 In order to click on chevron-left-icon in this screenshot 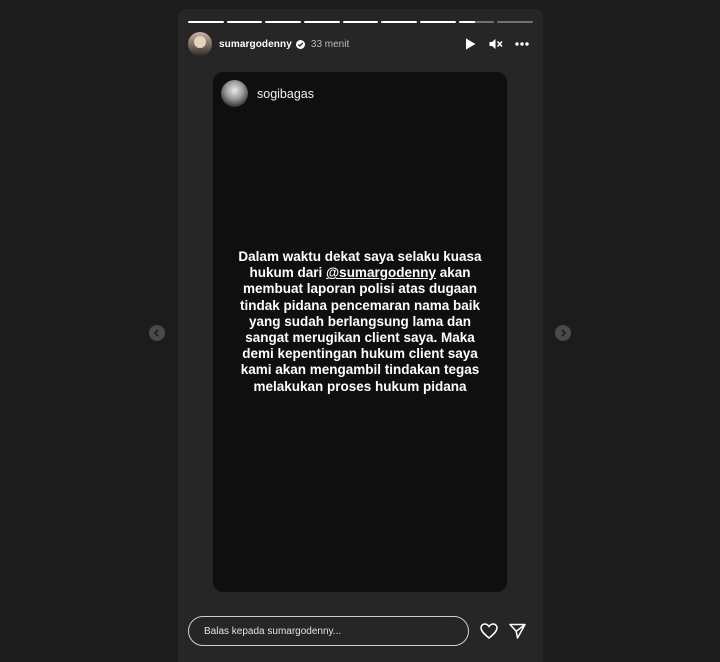, I will do `click(157, 333)`.